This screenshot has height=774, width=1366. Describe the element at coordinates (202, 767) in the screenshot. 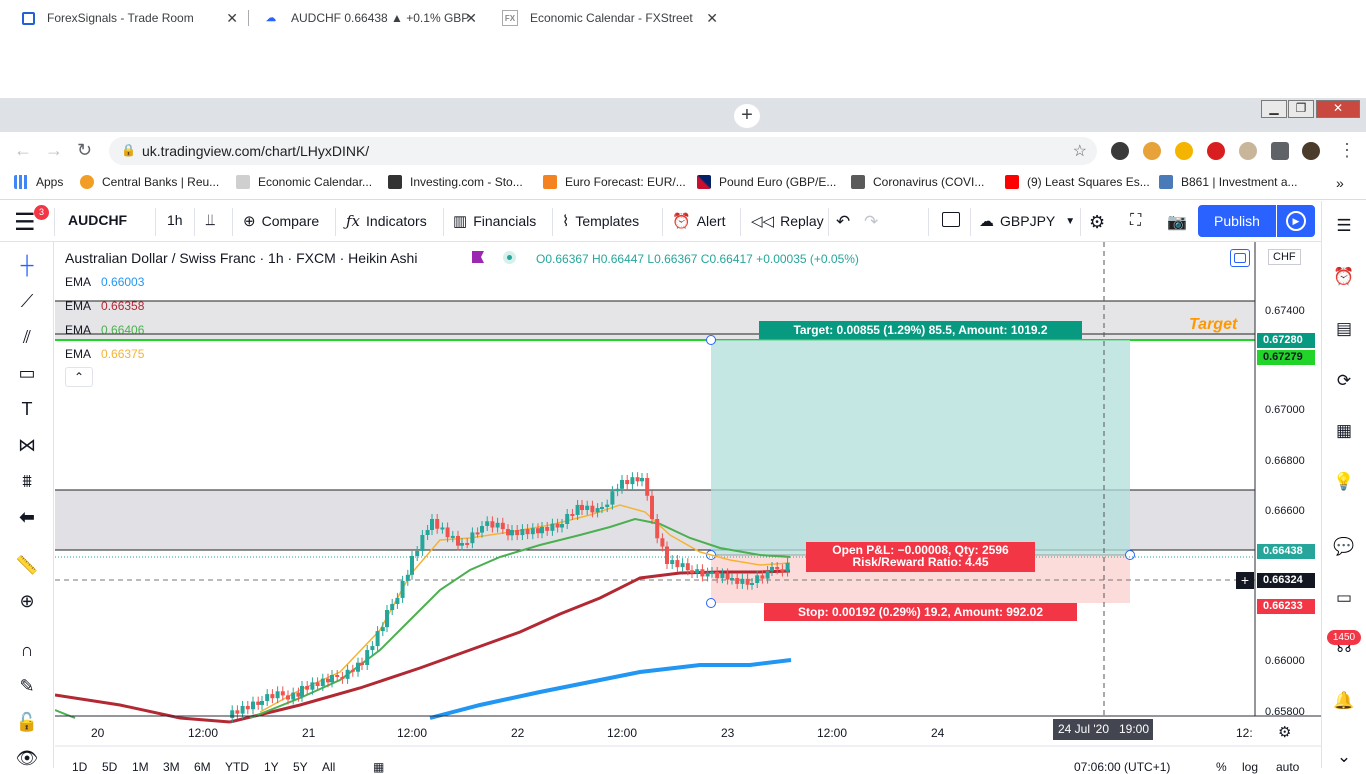

I see `timeframe-6m: 6M` at that location.